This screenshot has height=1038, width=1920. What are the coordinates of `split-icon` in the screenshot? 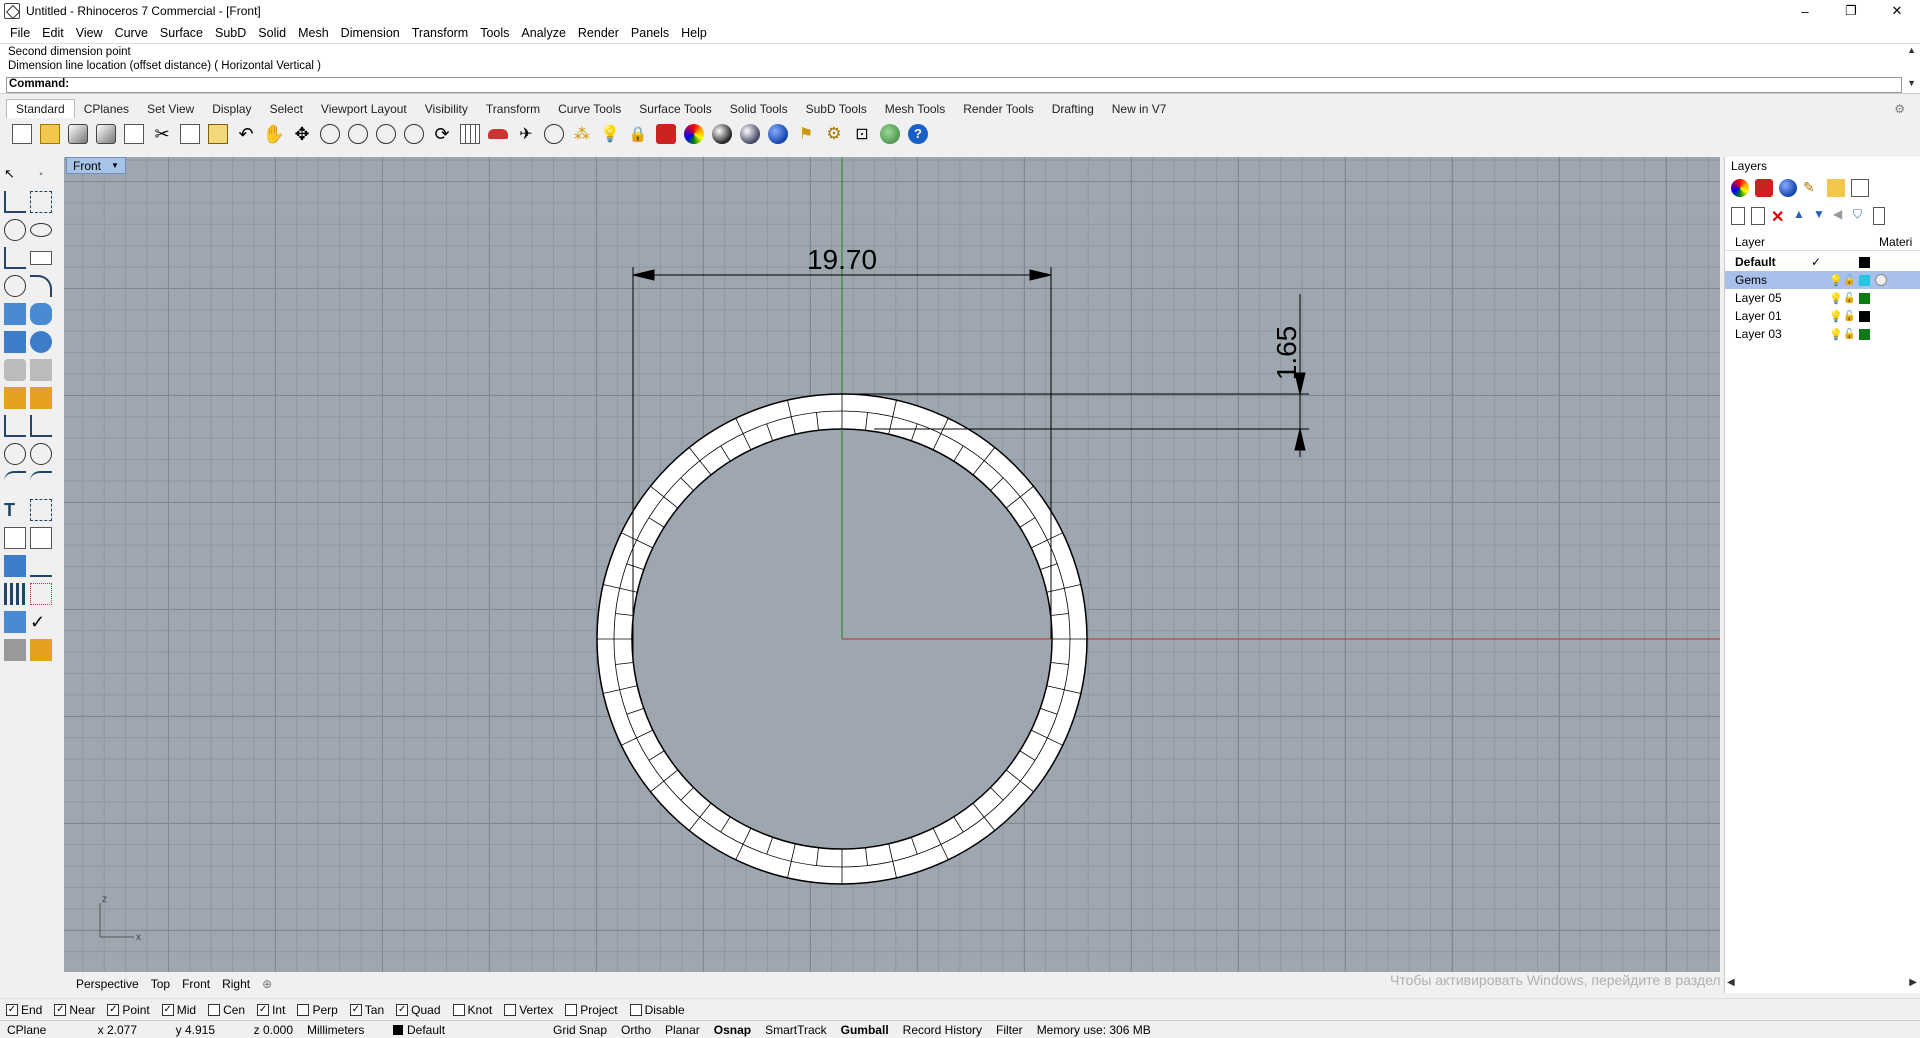 It's located at (41, 482).